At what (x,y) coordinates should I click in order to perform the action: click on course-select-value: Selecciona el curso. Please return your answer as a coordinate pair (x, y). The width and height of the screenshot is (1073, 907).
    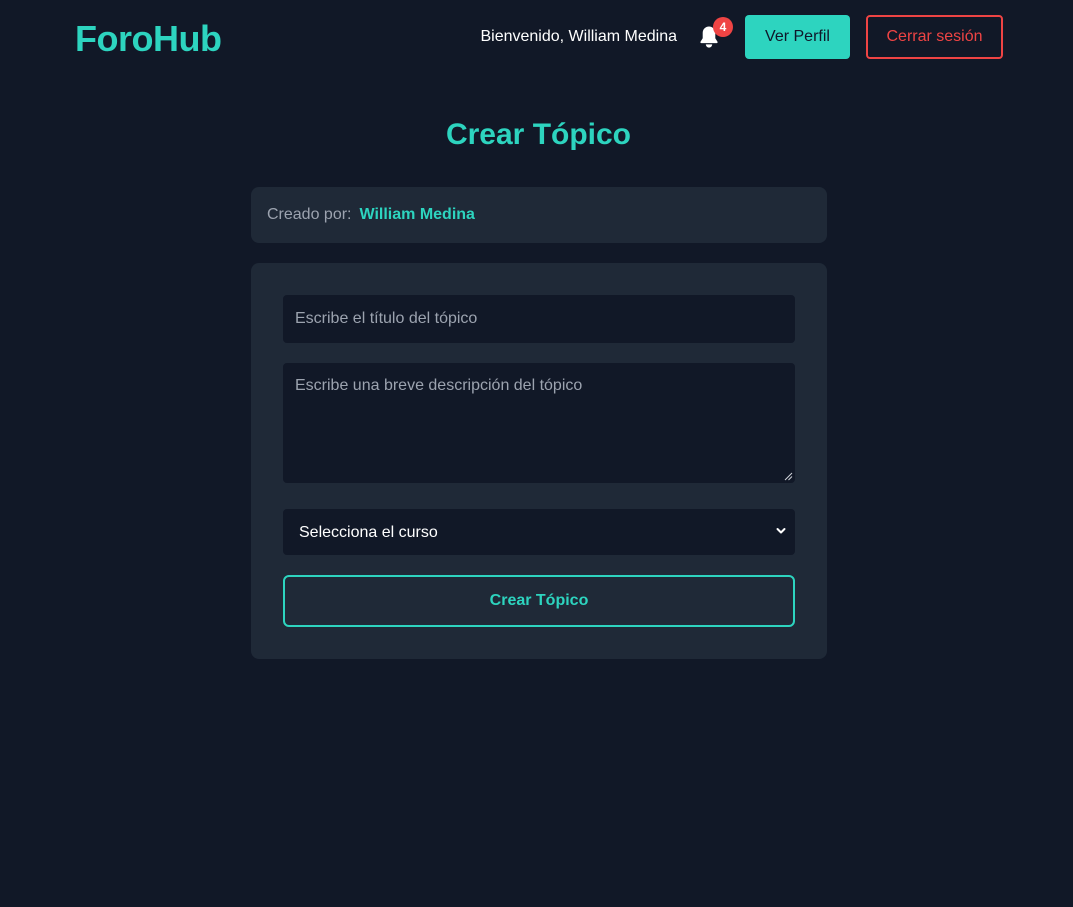
    Looking at the image, I should click on (368, 532).